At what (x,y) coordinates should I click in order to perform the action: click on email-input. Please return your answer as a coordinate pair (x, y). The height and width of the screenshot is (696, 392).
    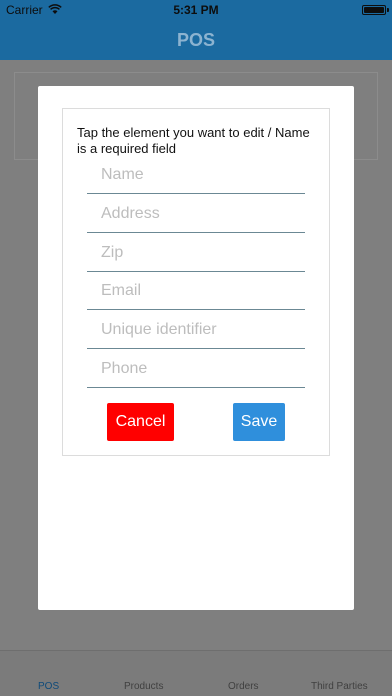
    Looking at the image, I should click on (199, 291).